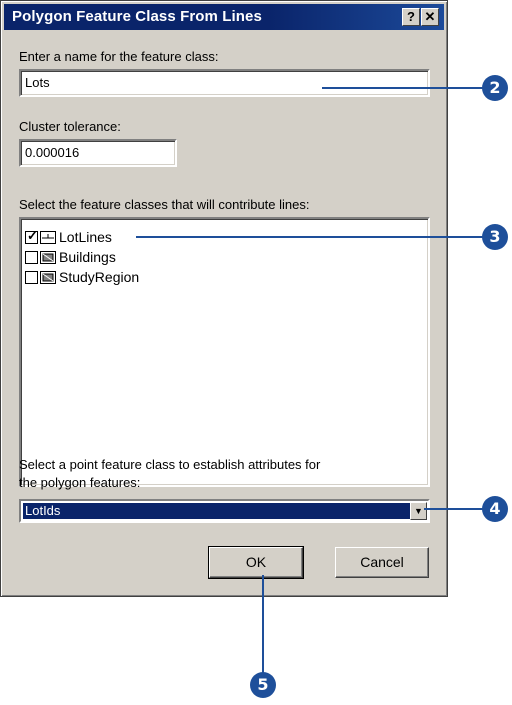 Image resolution: width=512 pixels, height=705 pixels. What do you see at coordinates (495, 88) in the screenshot?
I see `callout-badge-2: 2` at bounding box center [495, 88].